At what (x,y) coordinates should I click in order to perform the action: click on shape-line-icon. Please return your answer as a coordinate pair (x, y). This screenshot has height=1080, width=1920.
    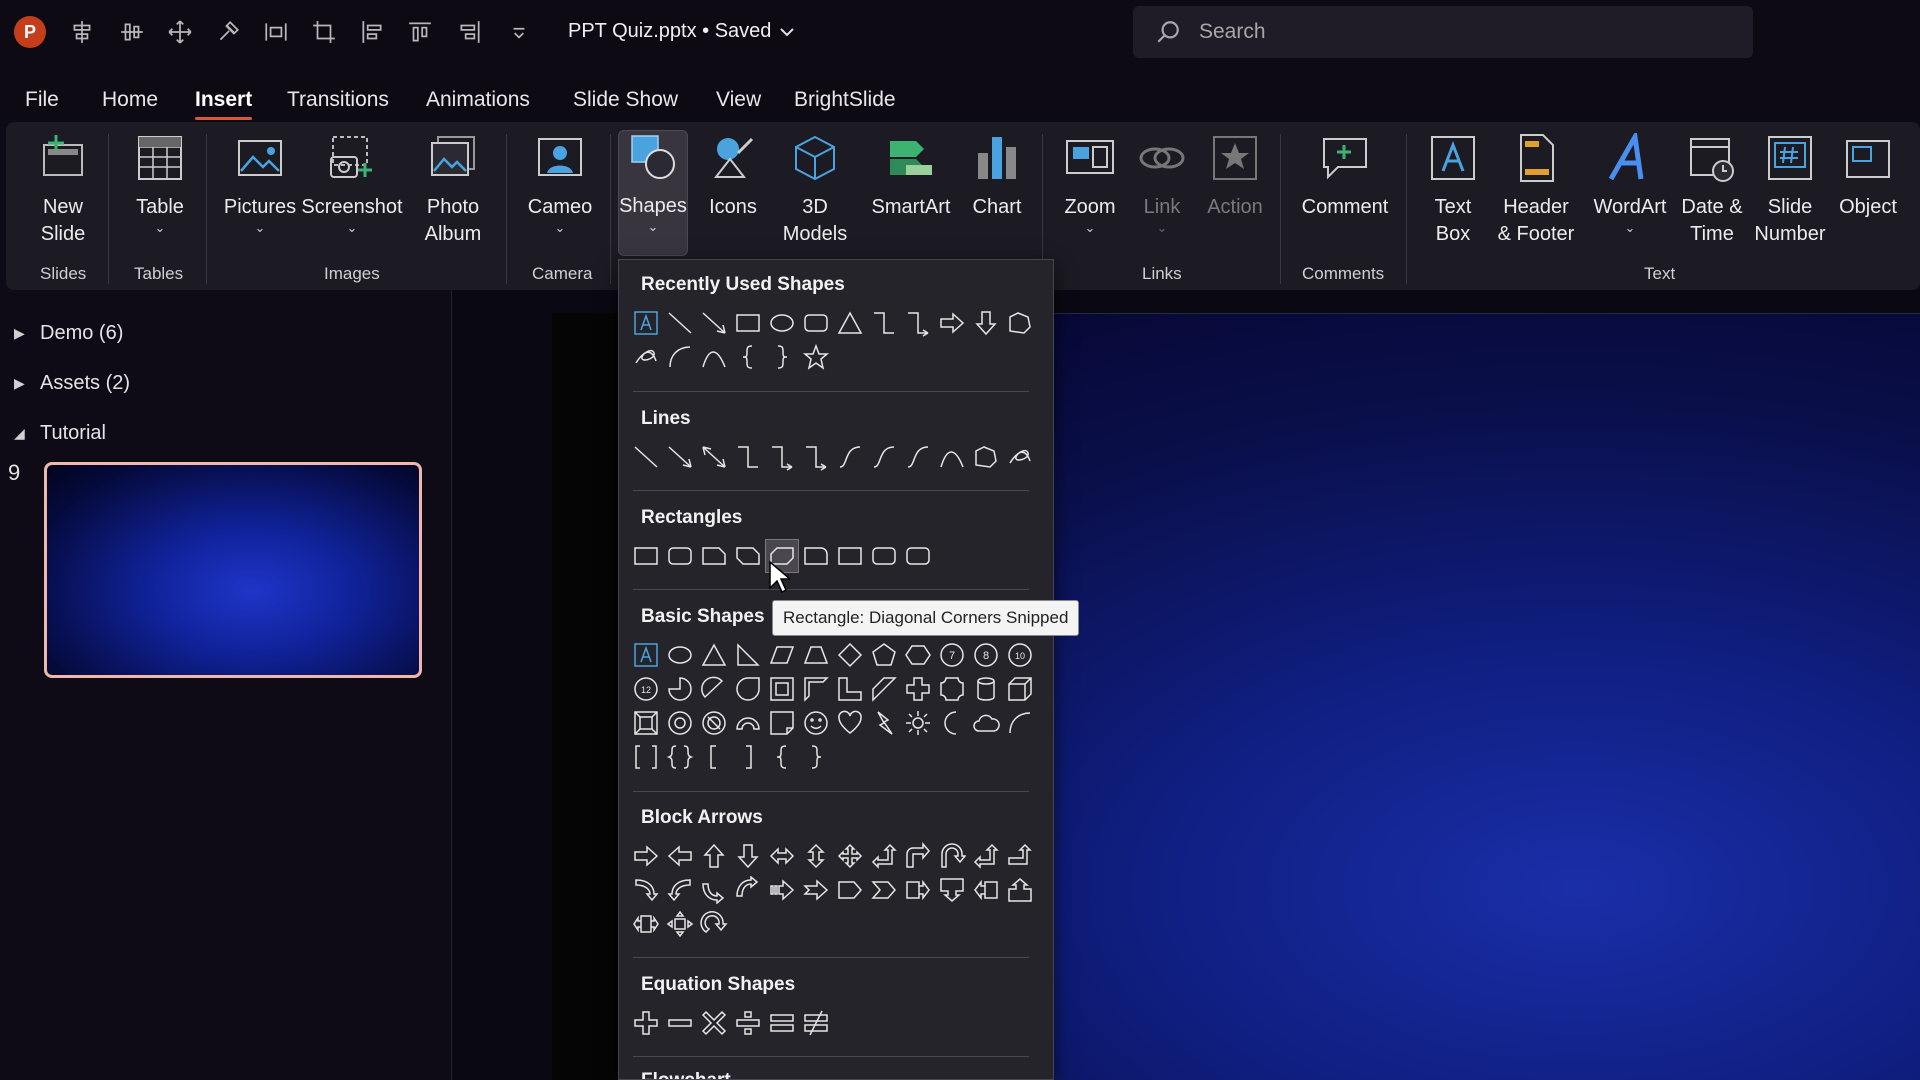
    Looking at the image, I should click on (680, 323).